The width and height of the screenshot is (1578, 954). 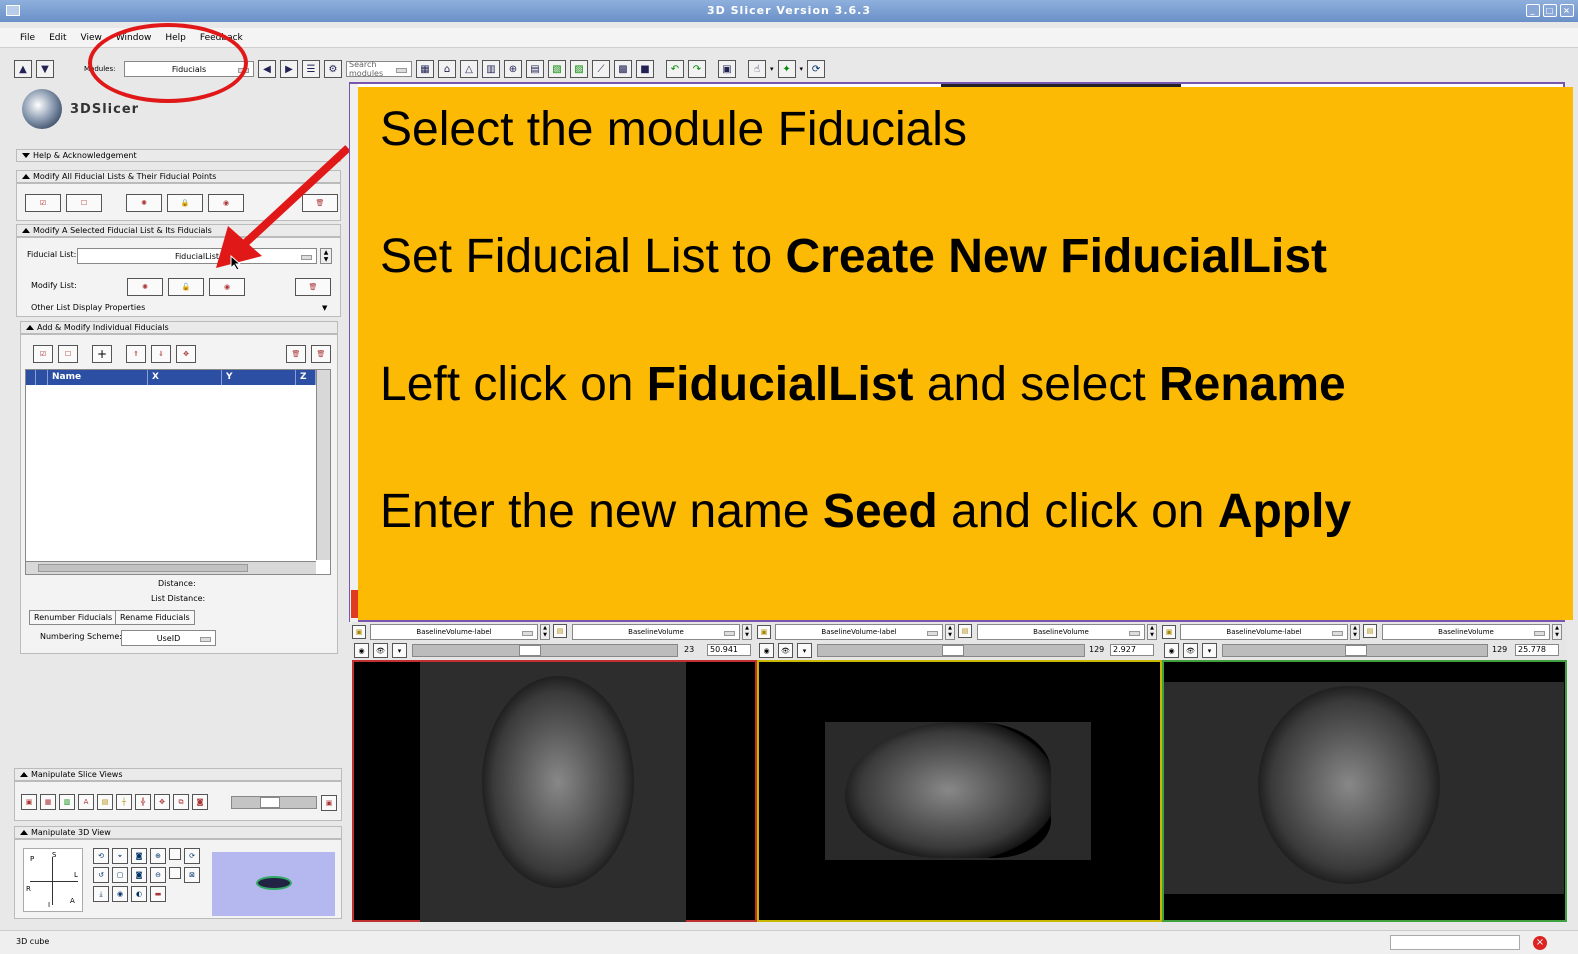 What do you see at coordinates (72, 901) in the screenshot?
I see `orient-a: A` at bounding box center [72, 901].